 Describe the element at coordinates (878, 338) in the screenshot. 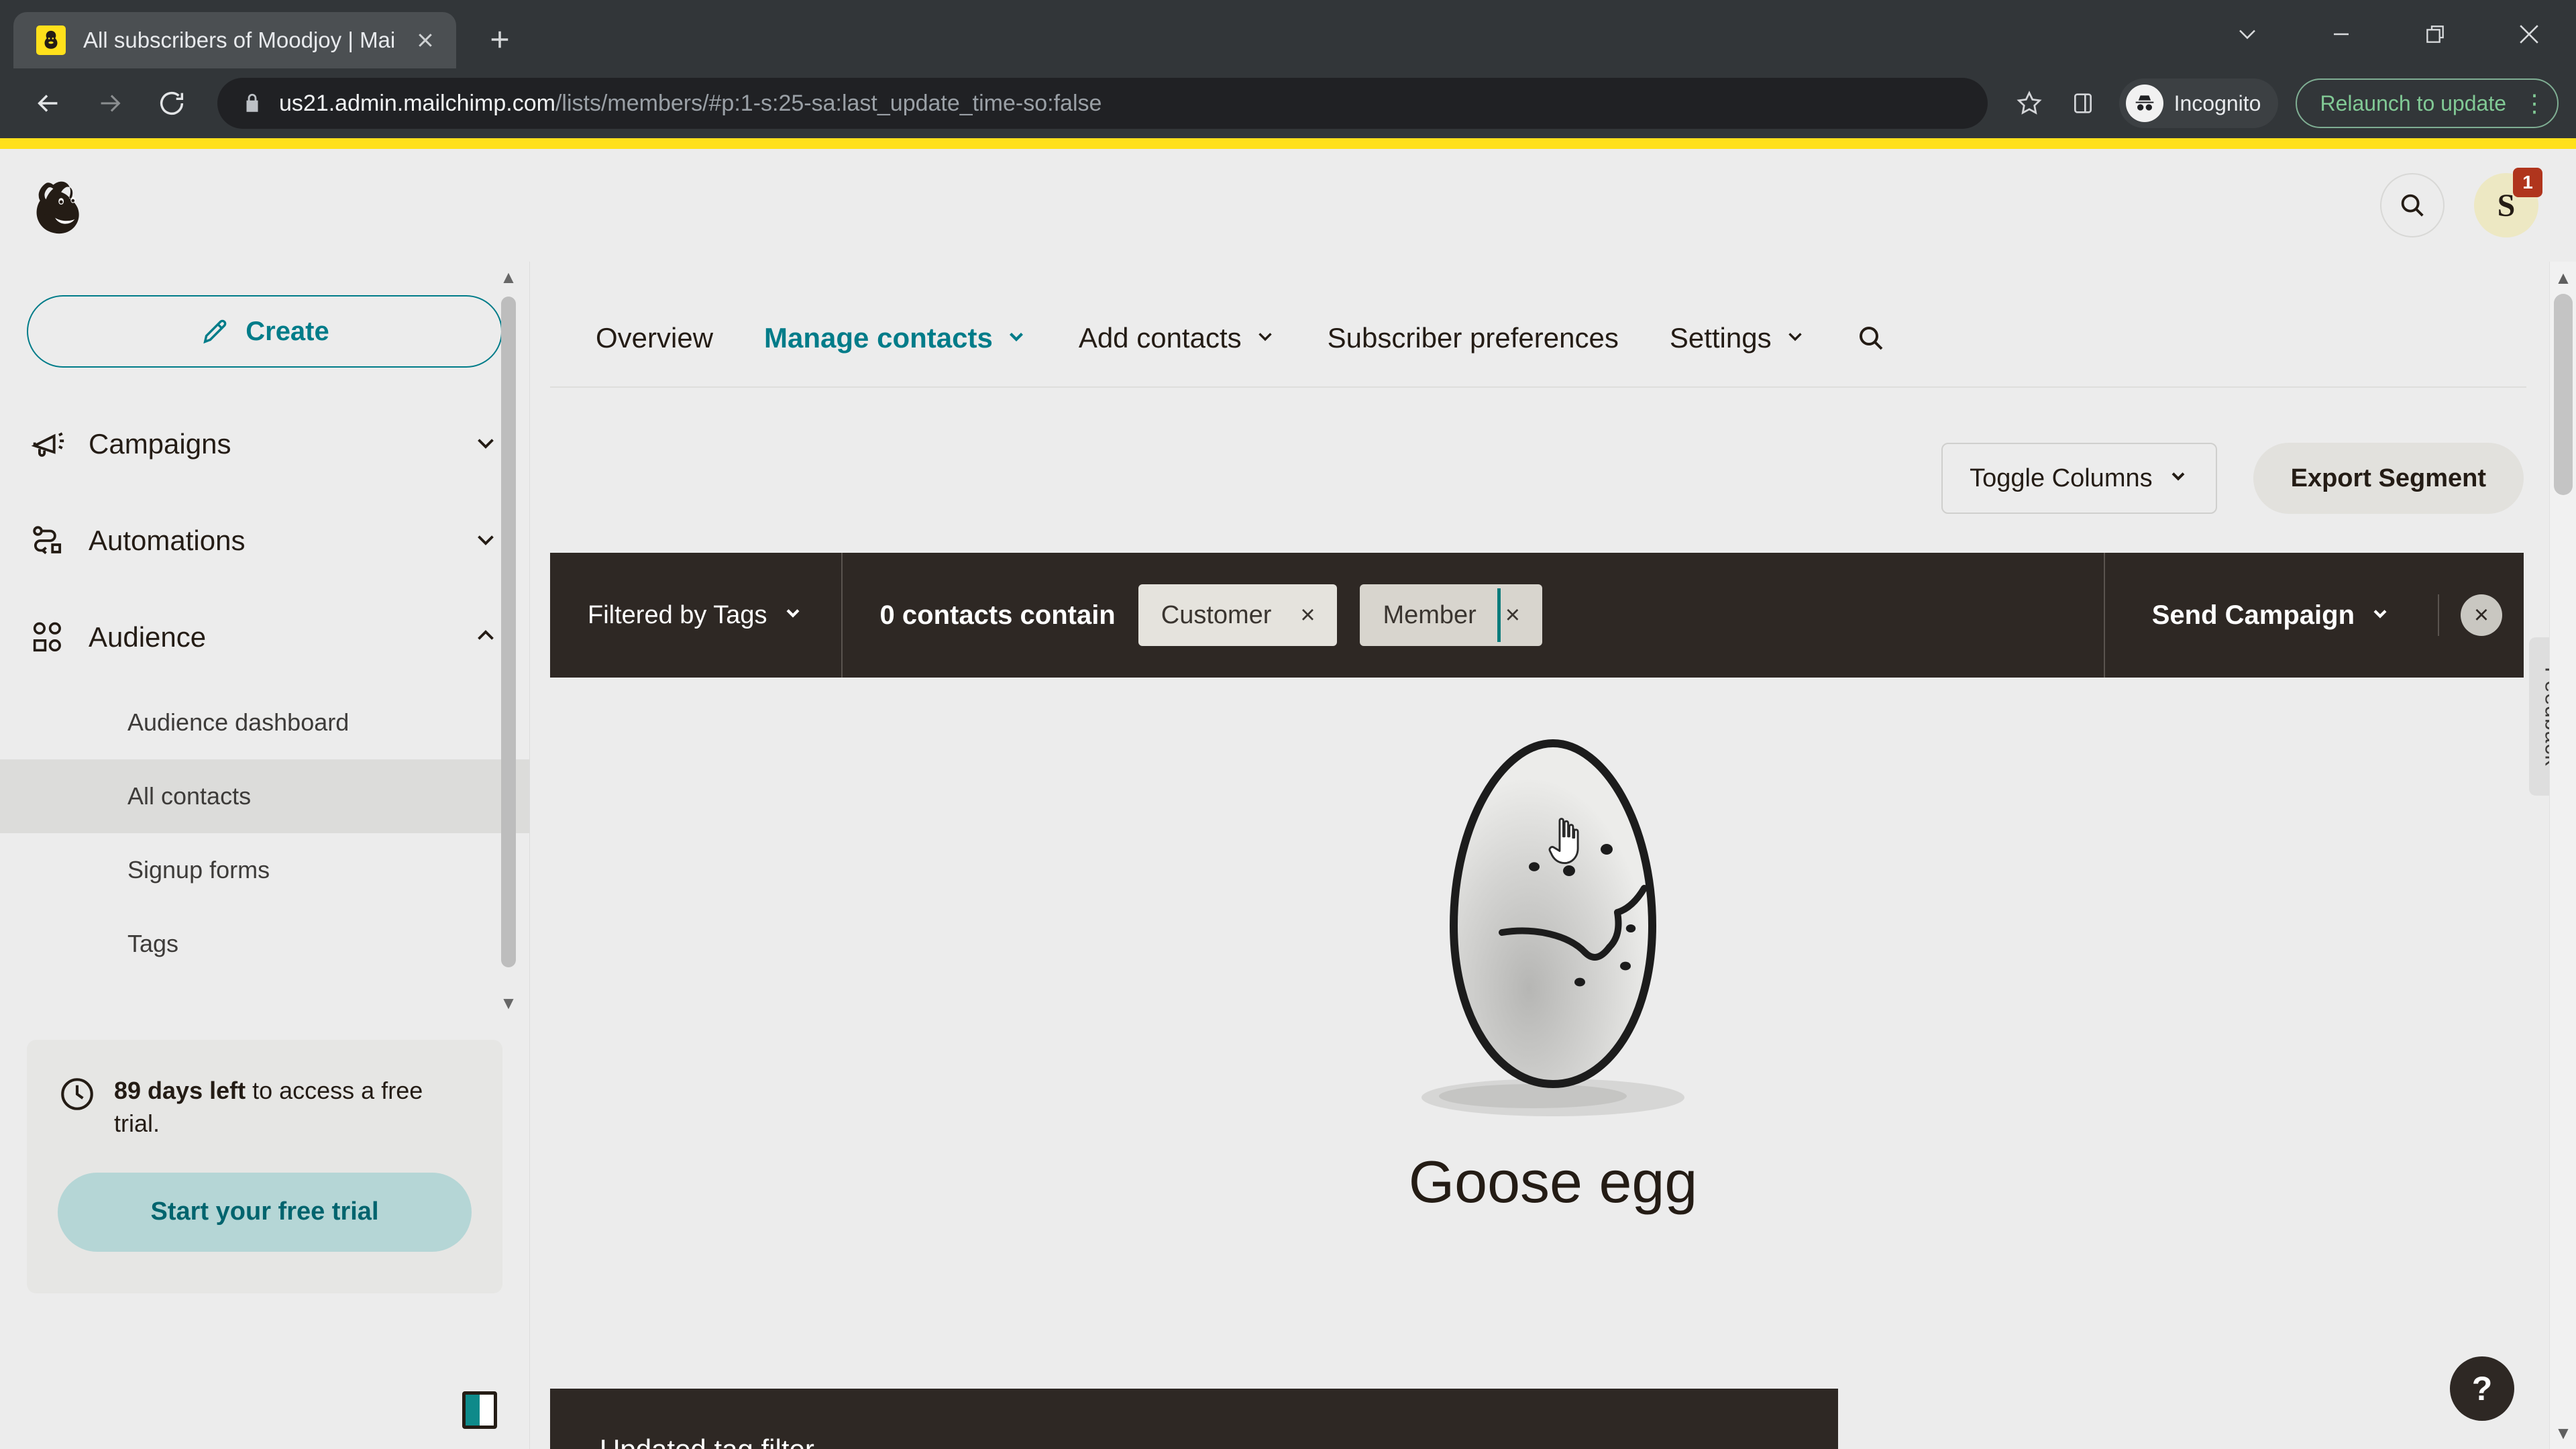

I see `tab-label: Manage contacts` at that location.